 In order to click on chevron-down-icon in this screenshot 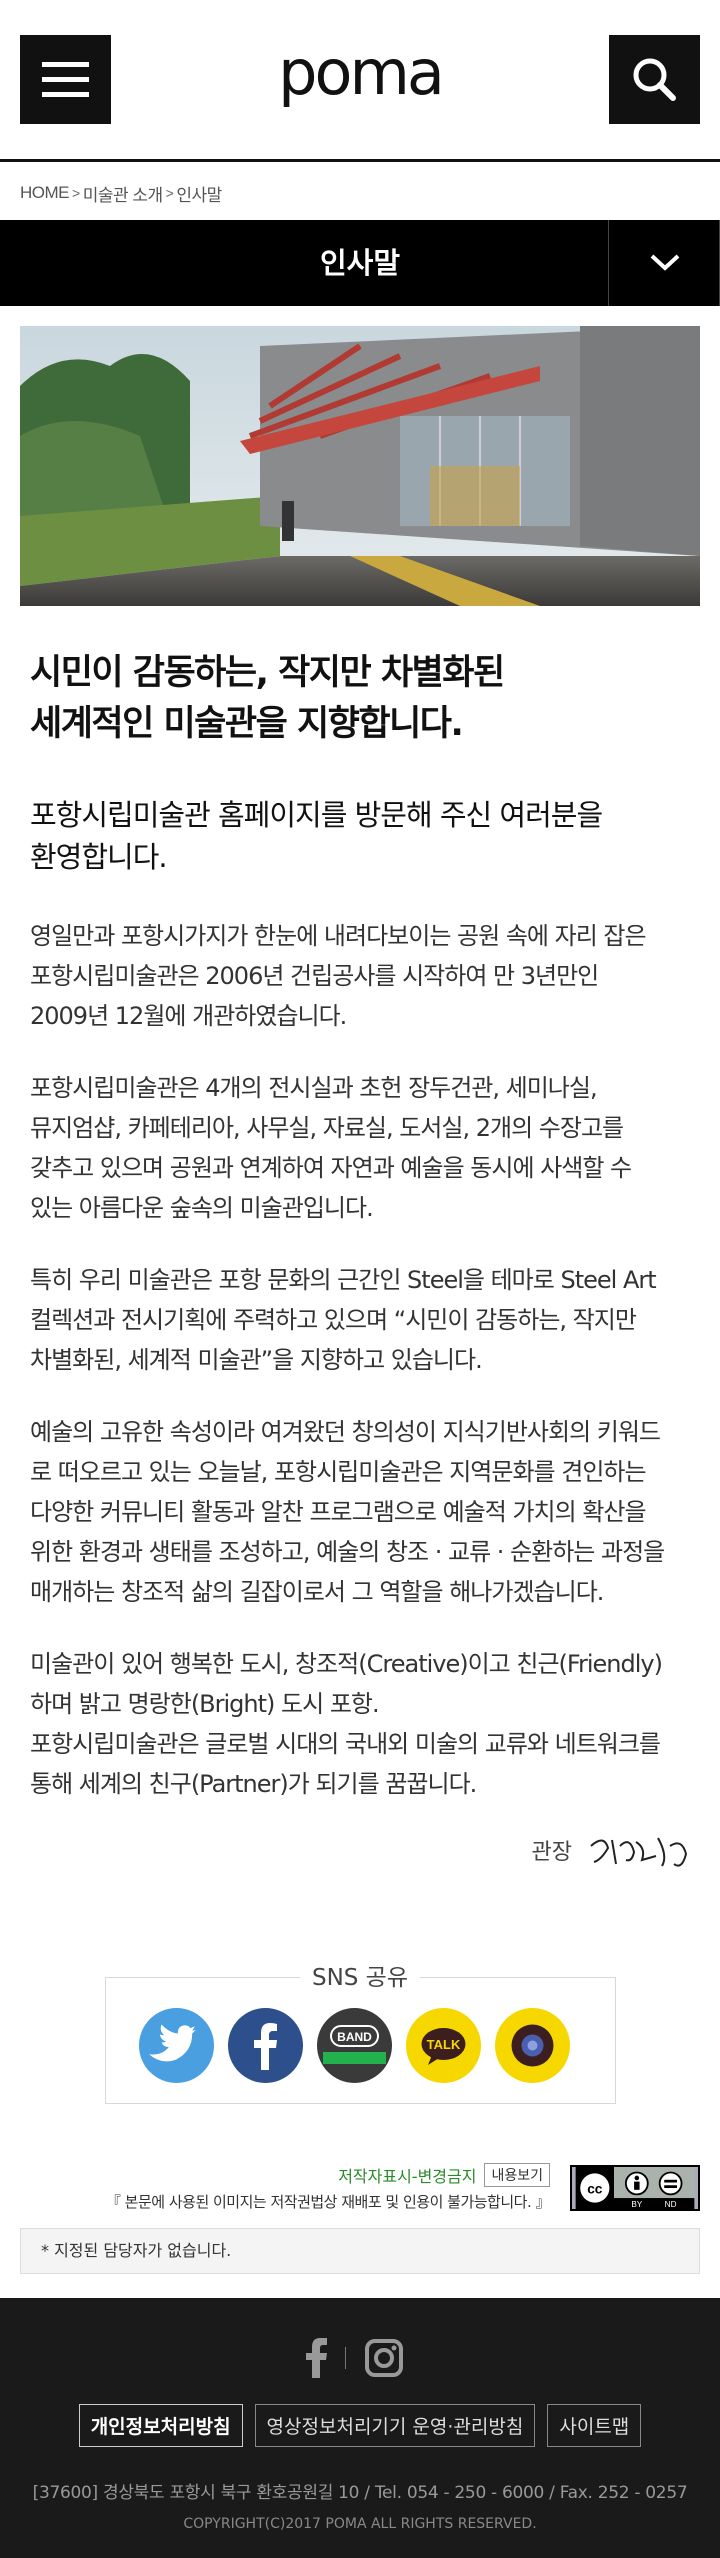, I will do `click(665, 262)`.